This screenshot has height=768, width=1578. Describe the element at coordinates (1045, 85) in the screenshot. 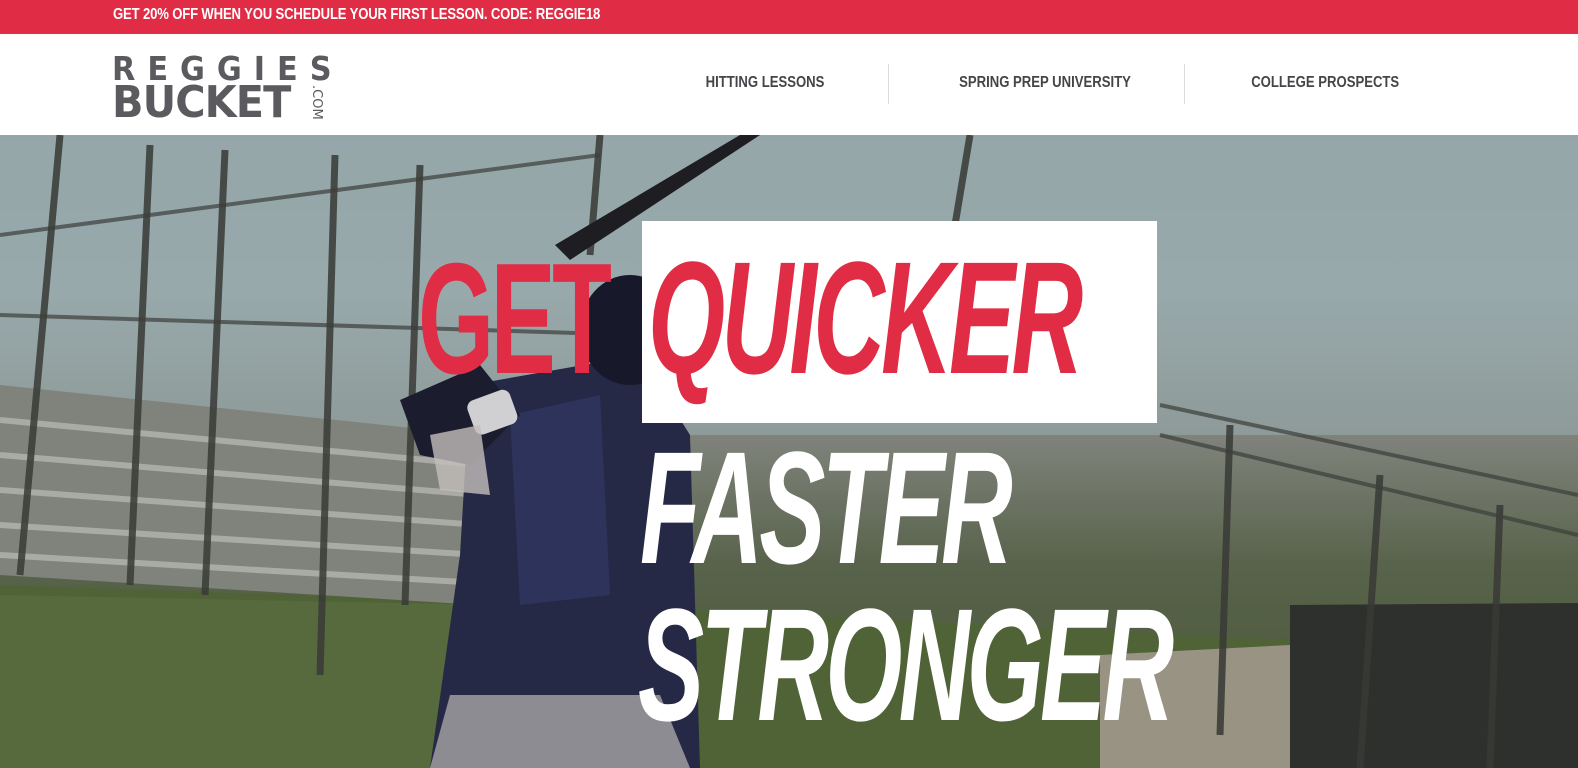

I see `nav-spring-prep-university: SPRING PREP UNIVERSITY` at that location.